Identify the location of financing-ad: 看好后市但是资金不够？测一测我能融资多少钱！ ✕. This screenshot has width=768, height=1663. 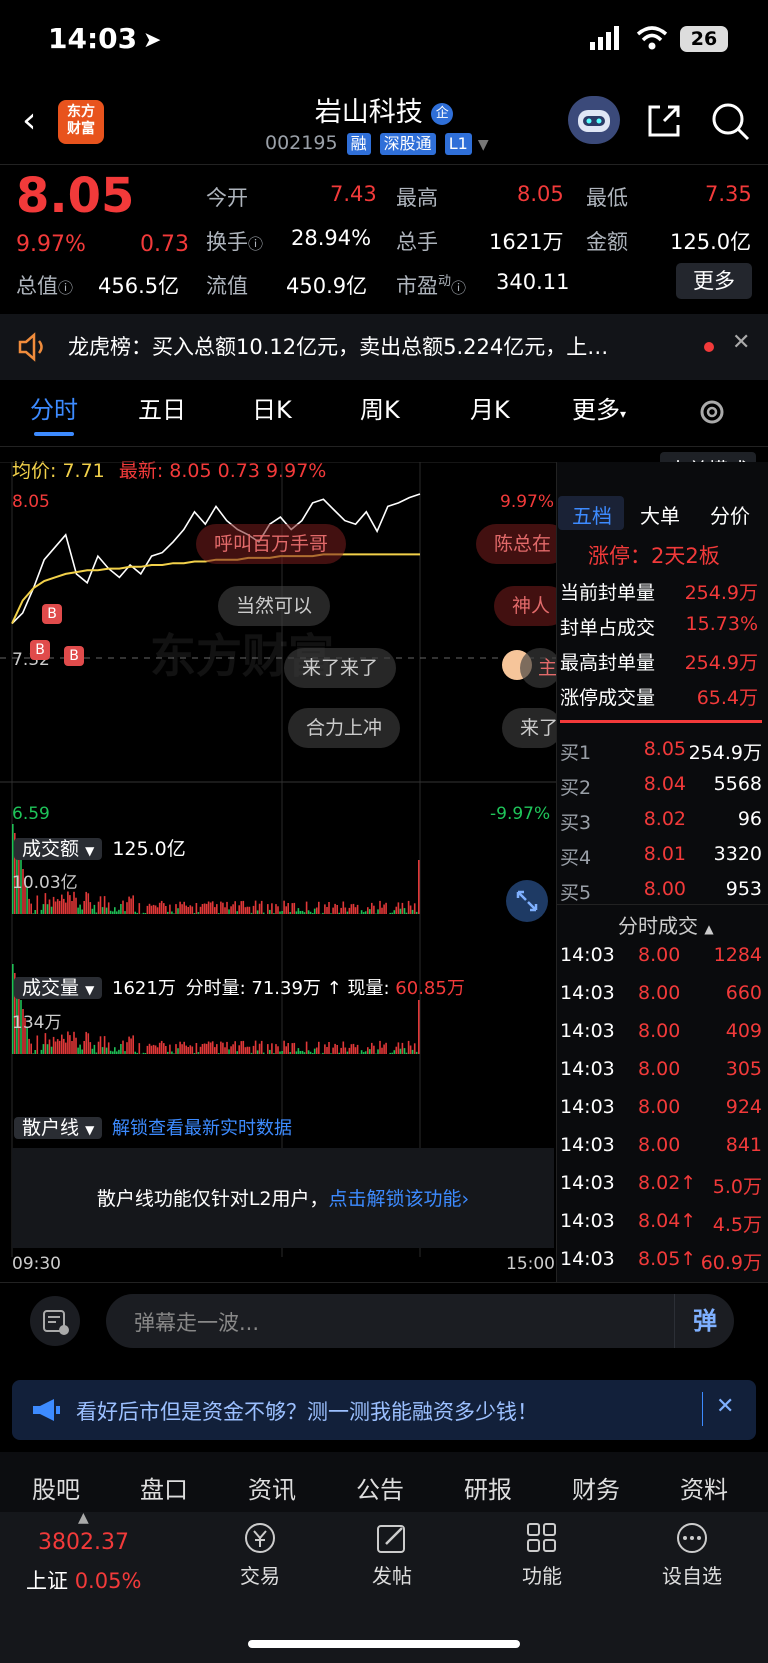
(384, 1410).